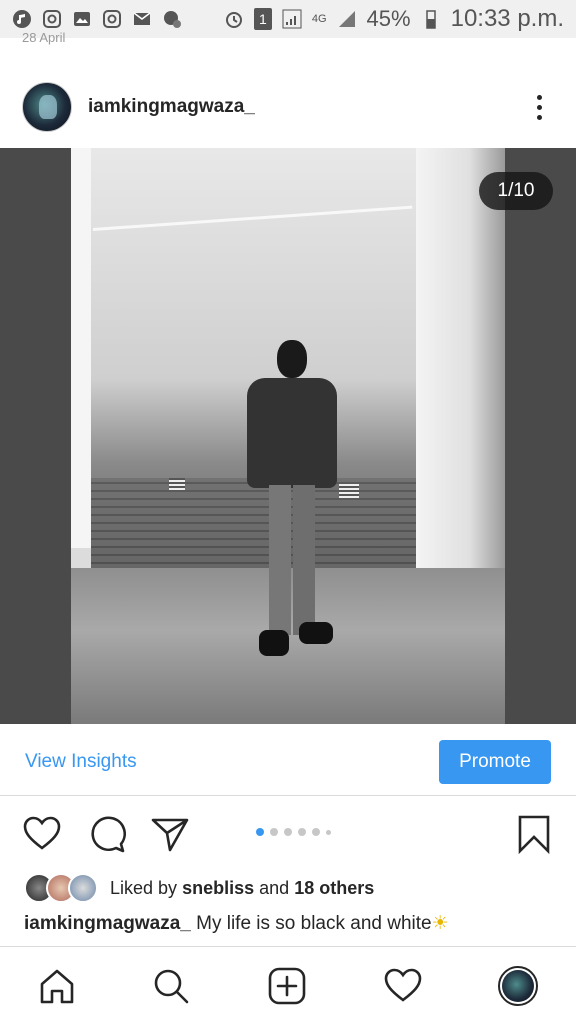 The height and width of the screenshot is (1024, 576). I want to click on mail-icon, so click(142, 19).